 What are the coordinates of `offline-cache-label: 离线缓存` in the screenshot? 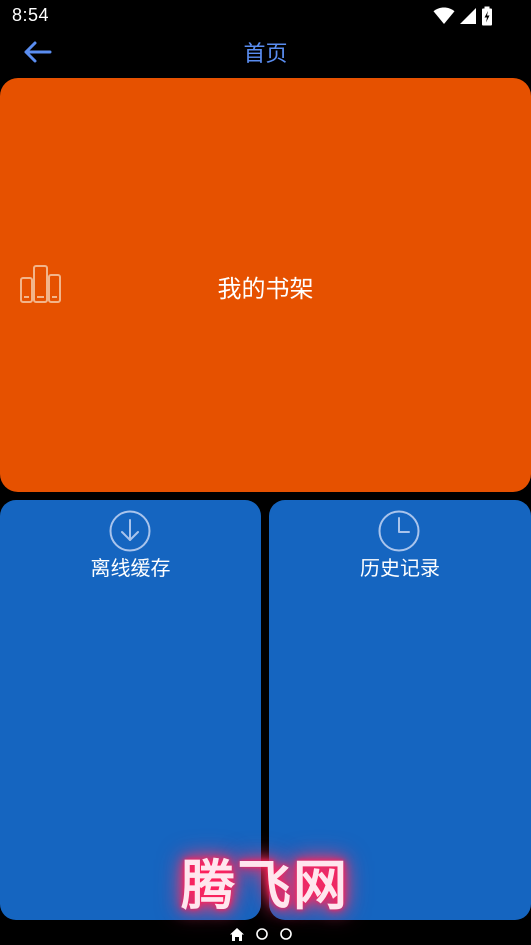 It's located at (130, 568).